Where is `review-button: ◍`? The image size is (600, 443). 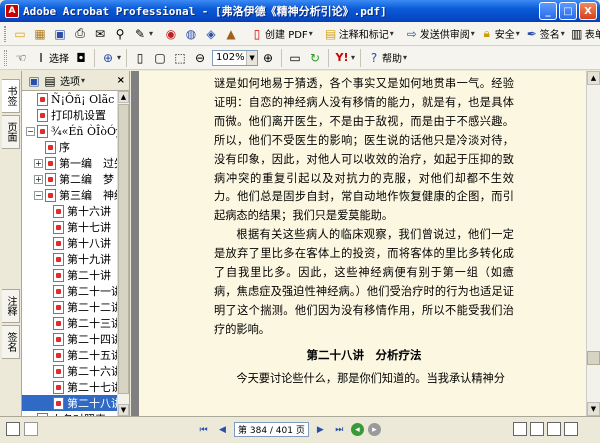 review-button: ◍ is located at coordinates (191, 34).